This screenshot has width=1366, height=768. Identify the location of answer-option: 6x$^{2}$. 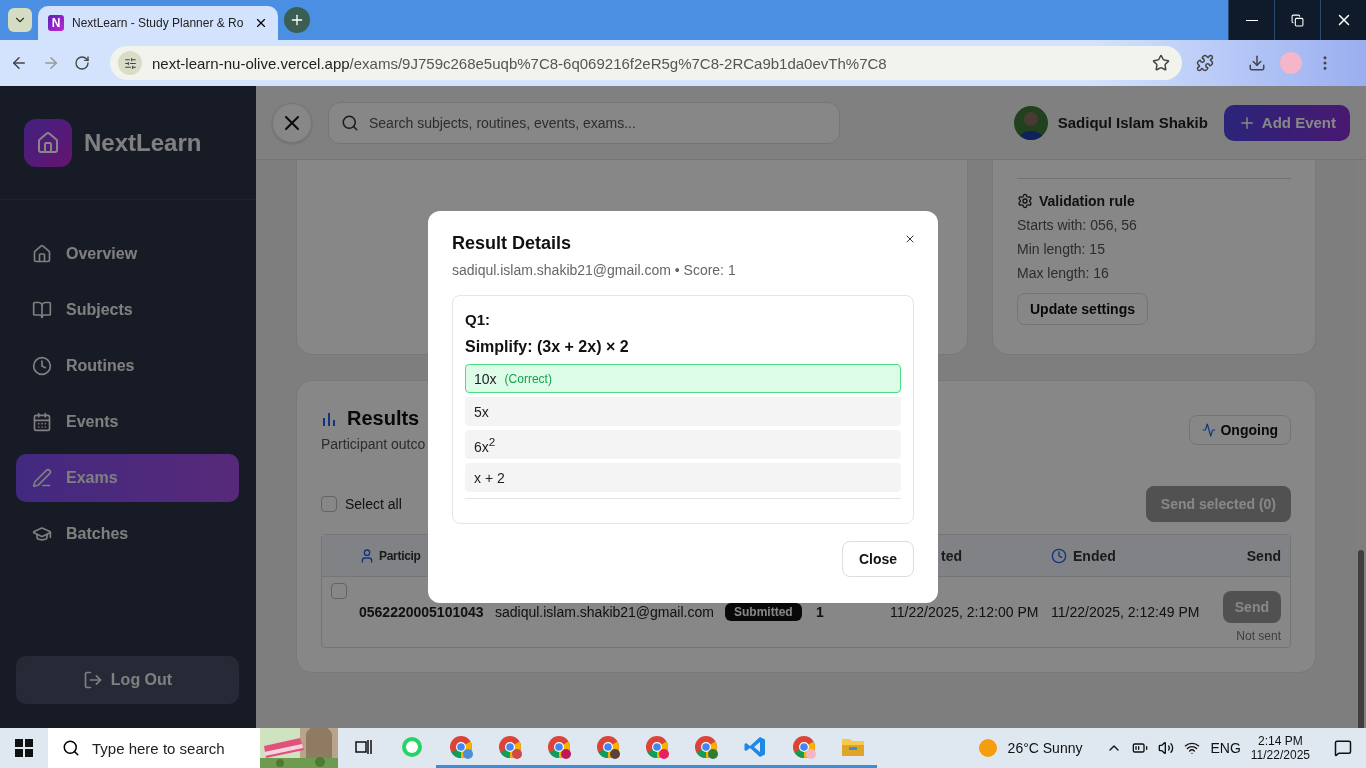
(683, 444).